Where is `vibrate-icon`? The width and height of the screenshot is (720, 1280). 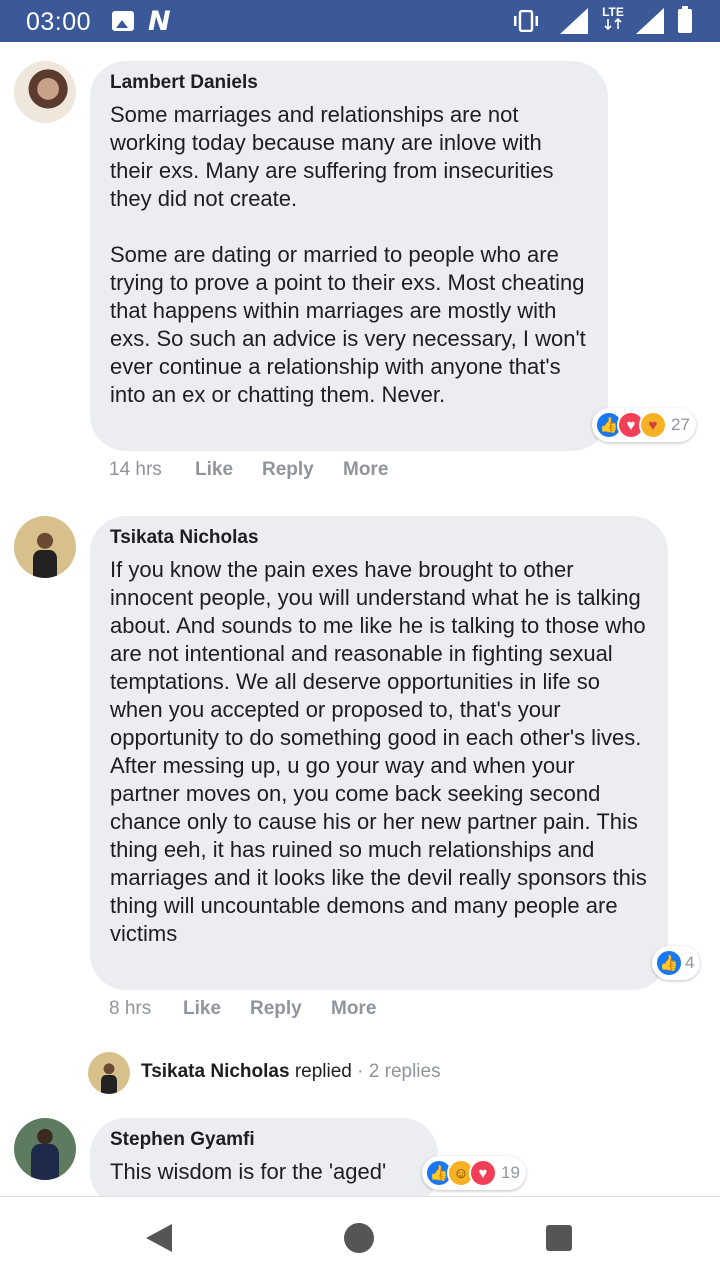
vibrate-icon is located at coordinates (526, 23).